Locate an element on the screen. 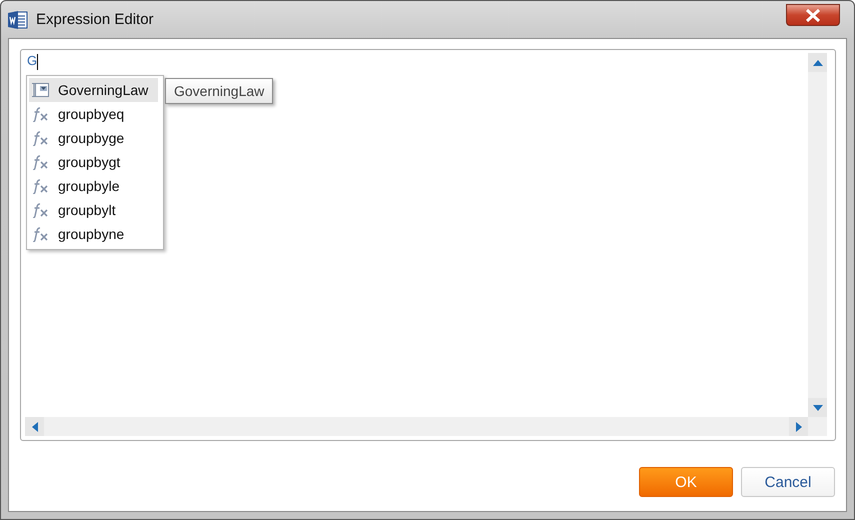 The image size is (855, 520). completion-item: GoverningLaw is located at coordinates (93, 90).